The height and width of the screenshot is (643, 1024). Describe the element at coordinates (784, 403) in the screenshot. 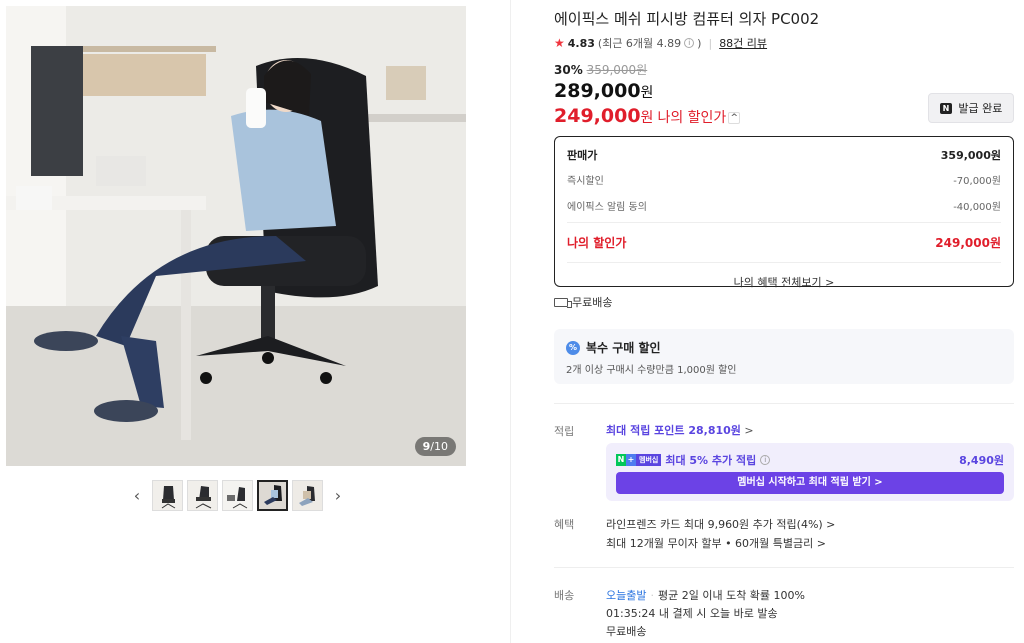

I see `section-divider` at that location.